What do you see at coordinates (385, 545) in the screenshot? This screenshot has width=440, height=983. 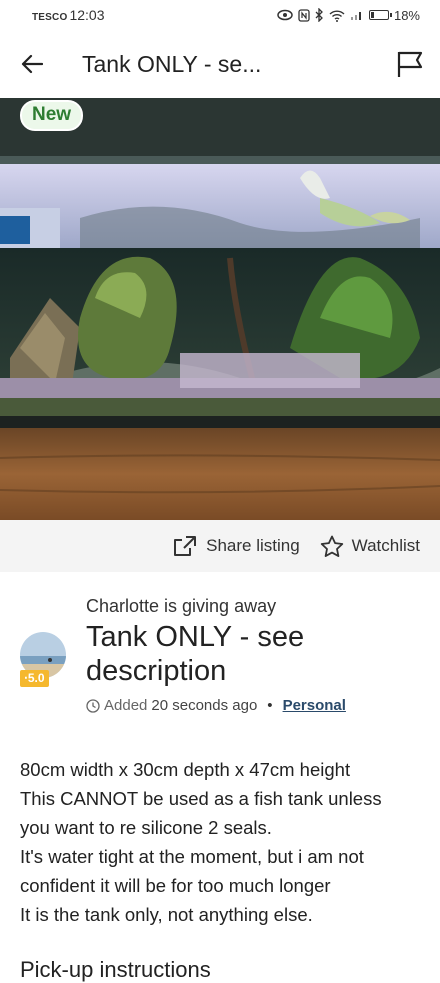 I see `watchlist-label: Watchlist` at bounding box center [385, 545].